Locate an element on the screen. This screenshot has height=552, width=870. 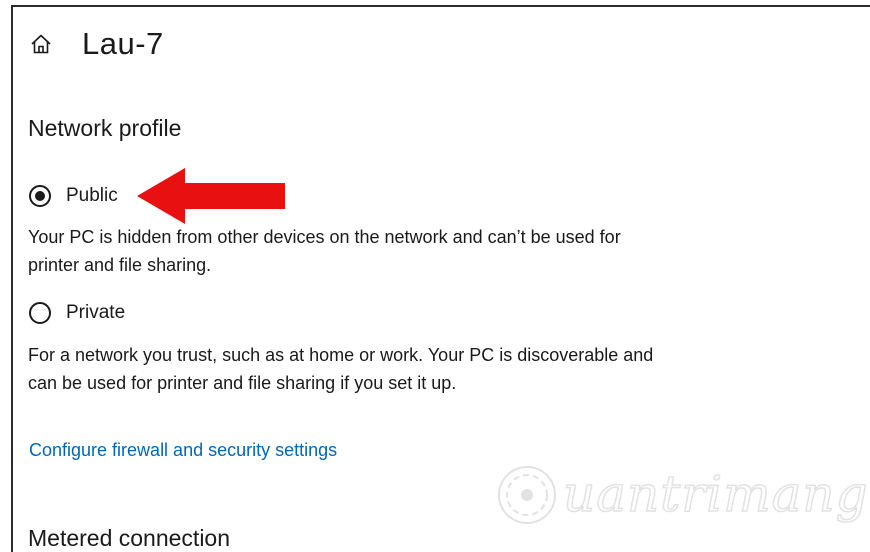
window-border-top is located at coordinates (440, 6).